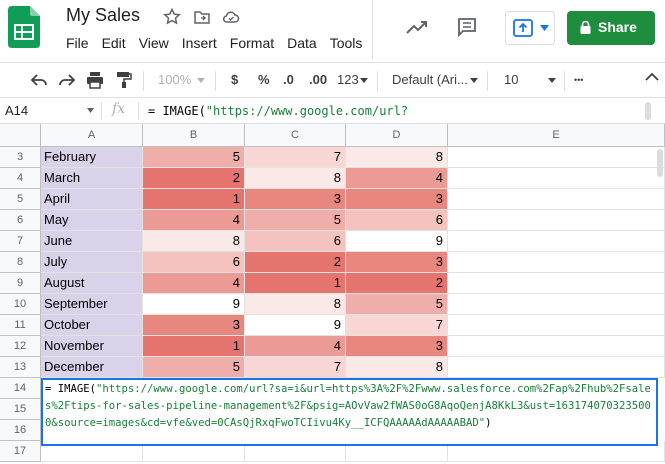 The height and width of the screenshot is (464, 665). I want to click on row-header: 12, so click(20, 346).